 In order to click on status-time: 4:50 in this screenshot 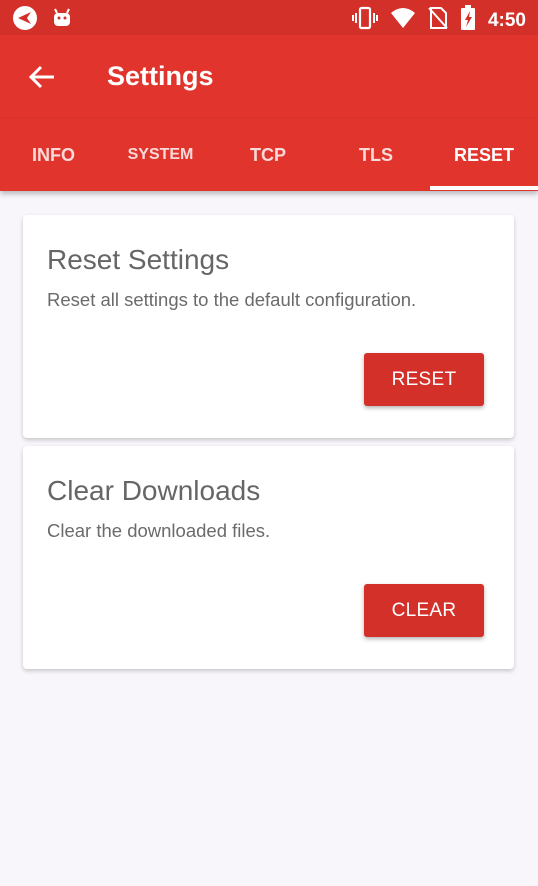, I will do `click(506, 20)`.